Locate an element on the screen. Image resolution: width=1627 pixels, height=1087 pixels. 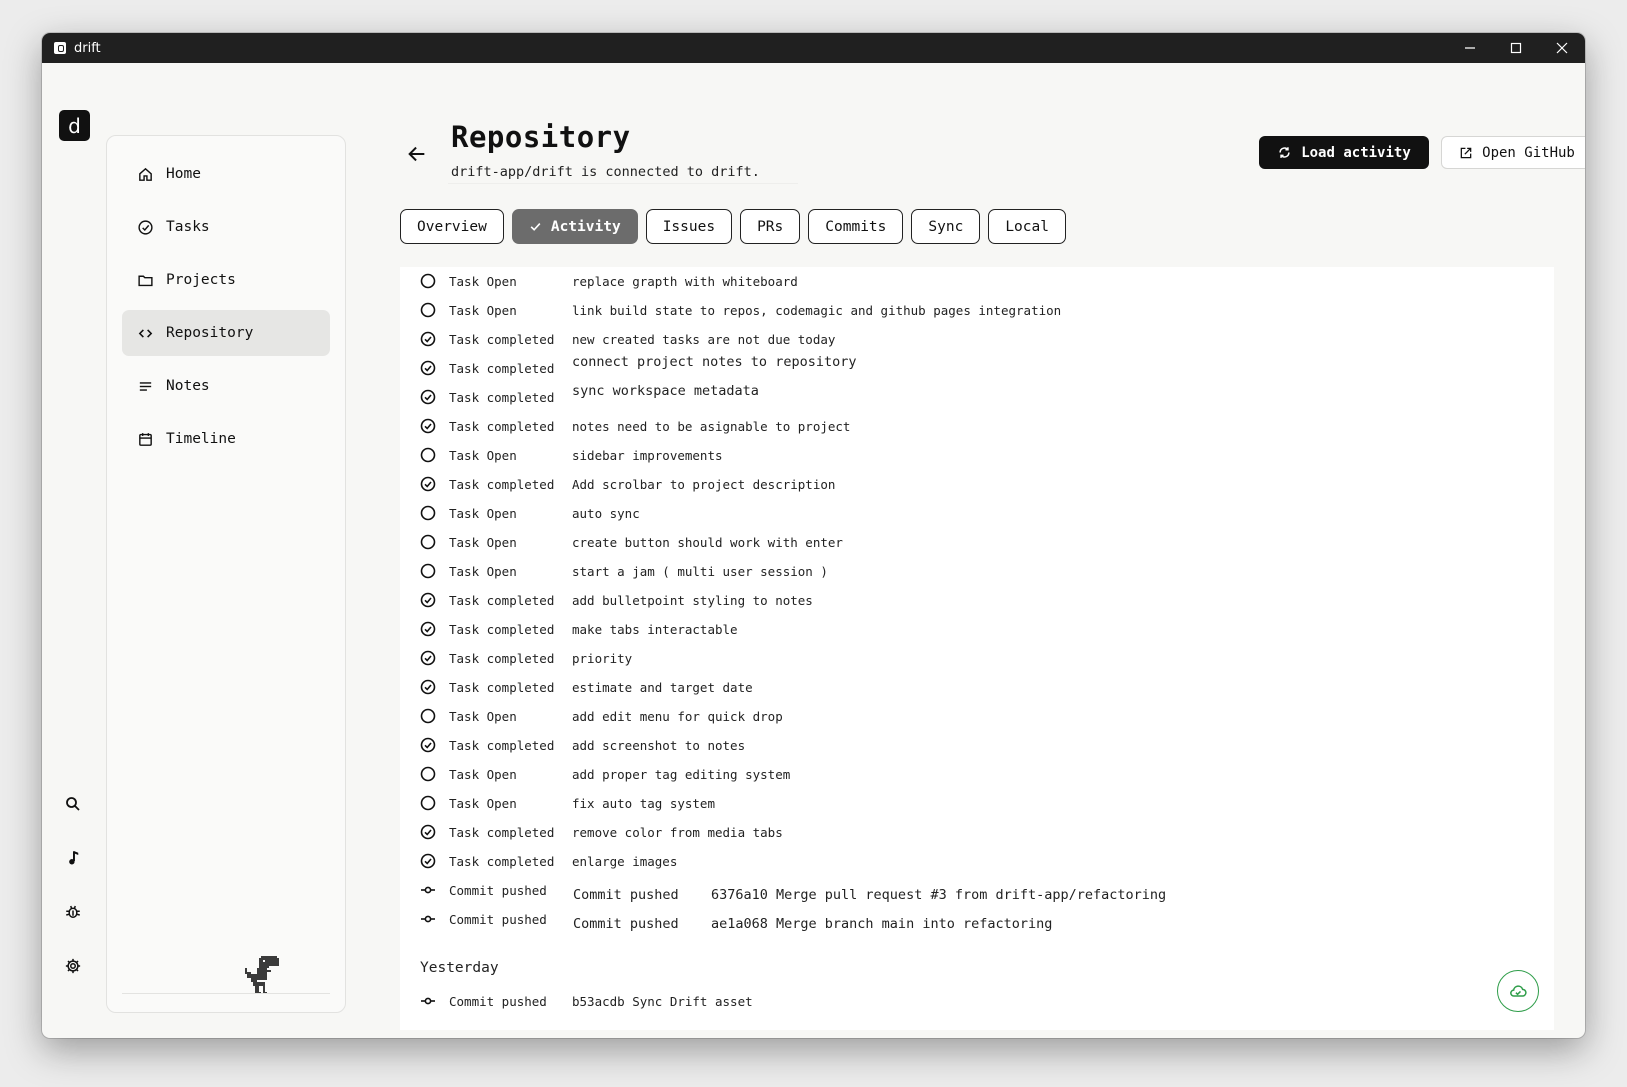
activity-title: add proper tag editing system is located at coordinates (681, 774).